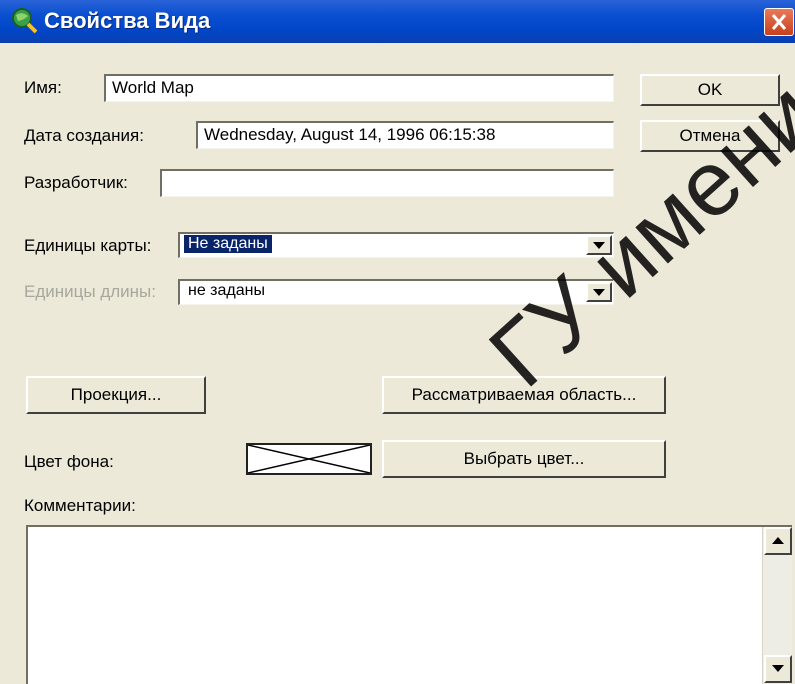  Describe the element at coordinates (88, 245) in the screenshot. I see `map-units-label: Единицы карты:` at that location.